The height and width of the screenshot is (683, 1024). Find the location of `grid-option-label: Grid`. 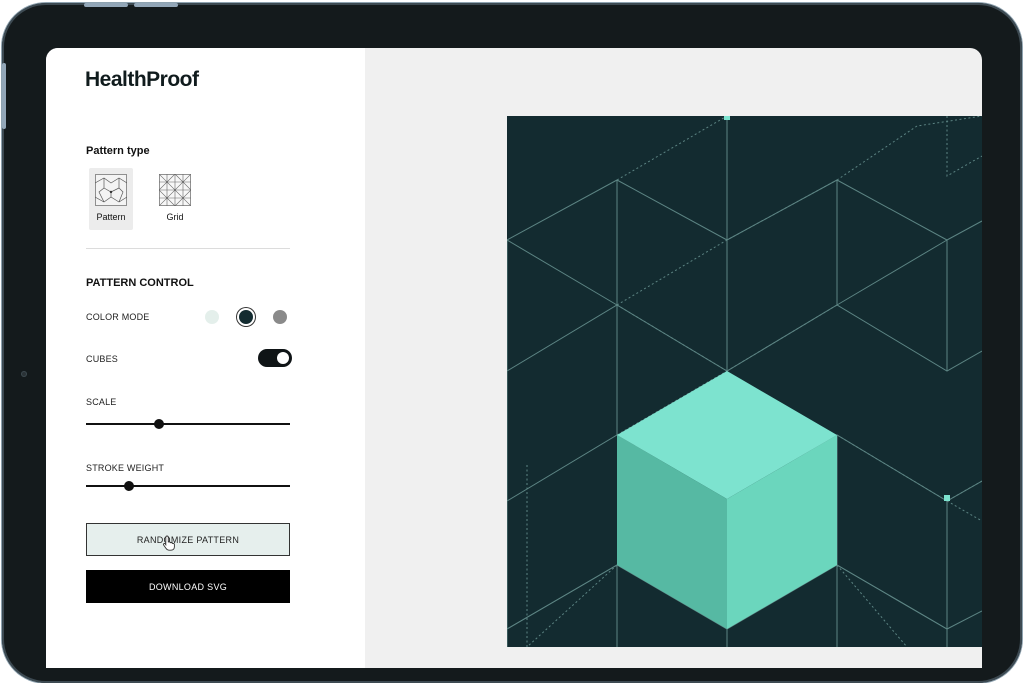

grid-option-label: Grid is located at coordinates (175, 217).